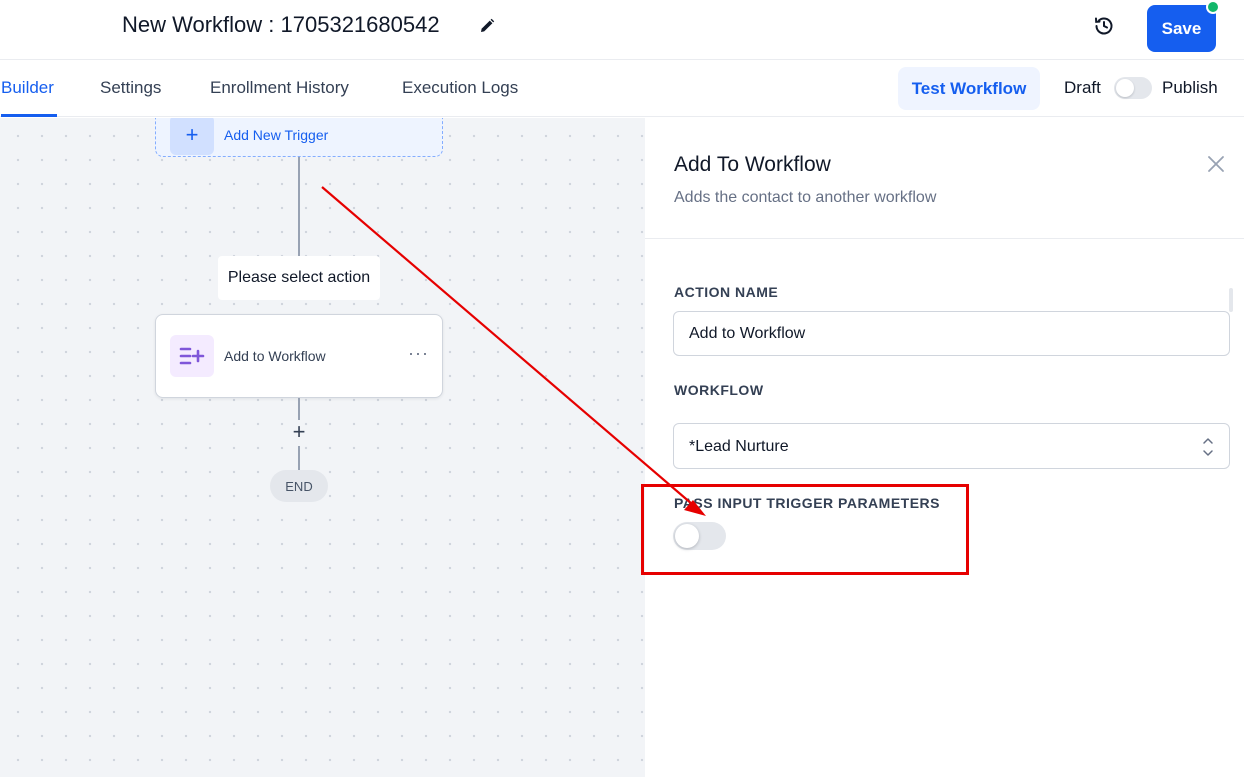 The image size is (1244, 777). What do you see at coordinates (726, 292) in the screenshot?
I see `action-name-label: ACTION NAME` at bounding box center [726, 292].